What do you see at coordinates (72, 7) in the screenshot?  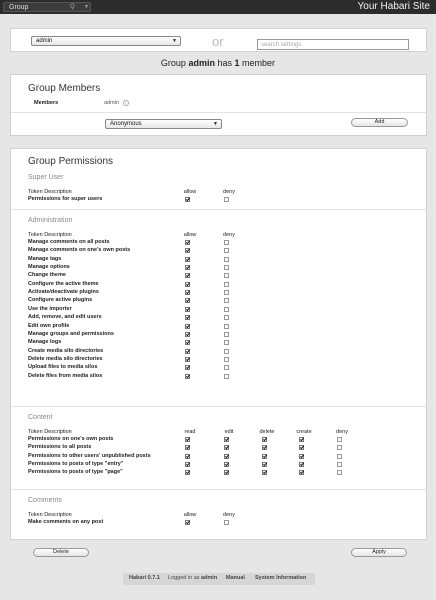 I see `menu-shortcut-key: Q` at bounding box center [72, 7].